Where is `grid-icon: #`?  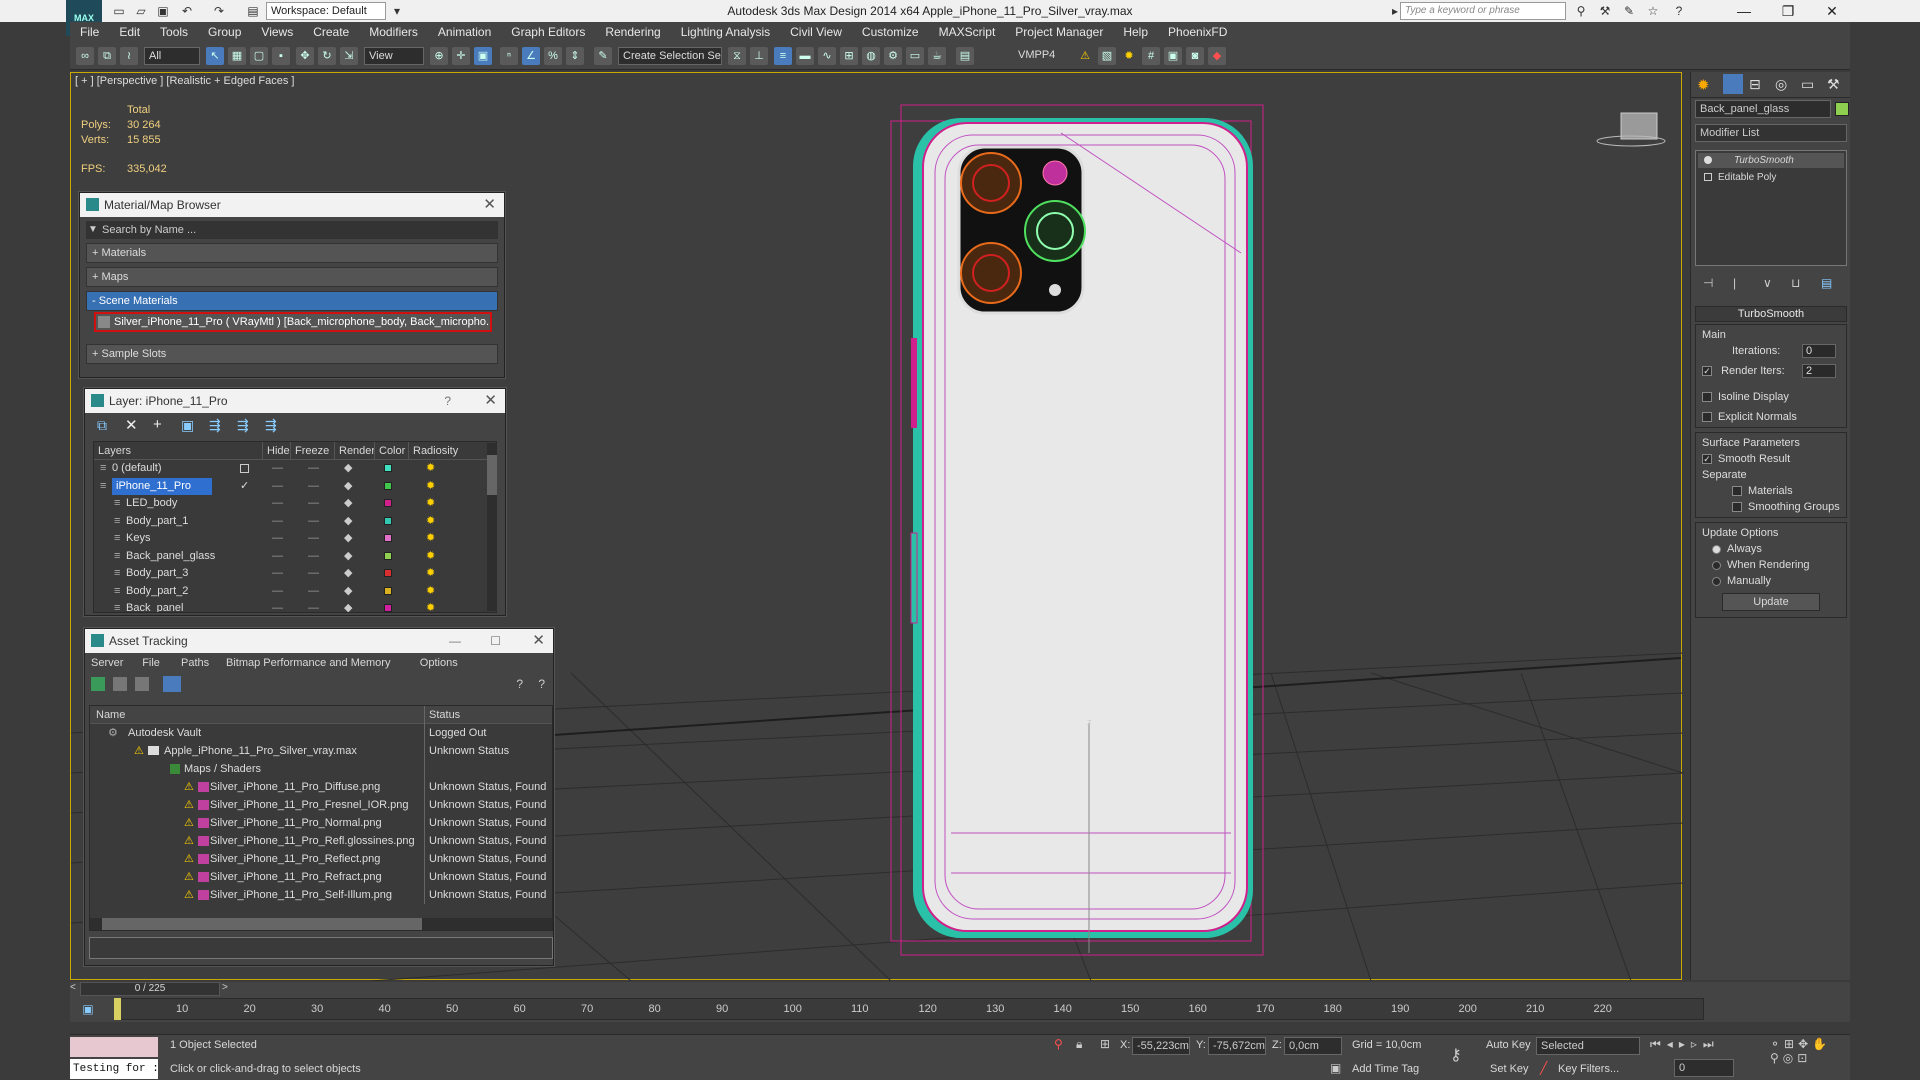
grid-icon: # is located at coordinates (1151, 56).